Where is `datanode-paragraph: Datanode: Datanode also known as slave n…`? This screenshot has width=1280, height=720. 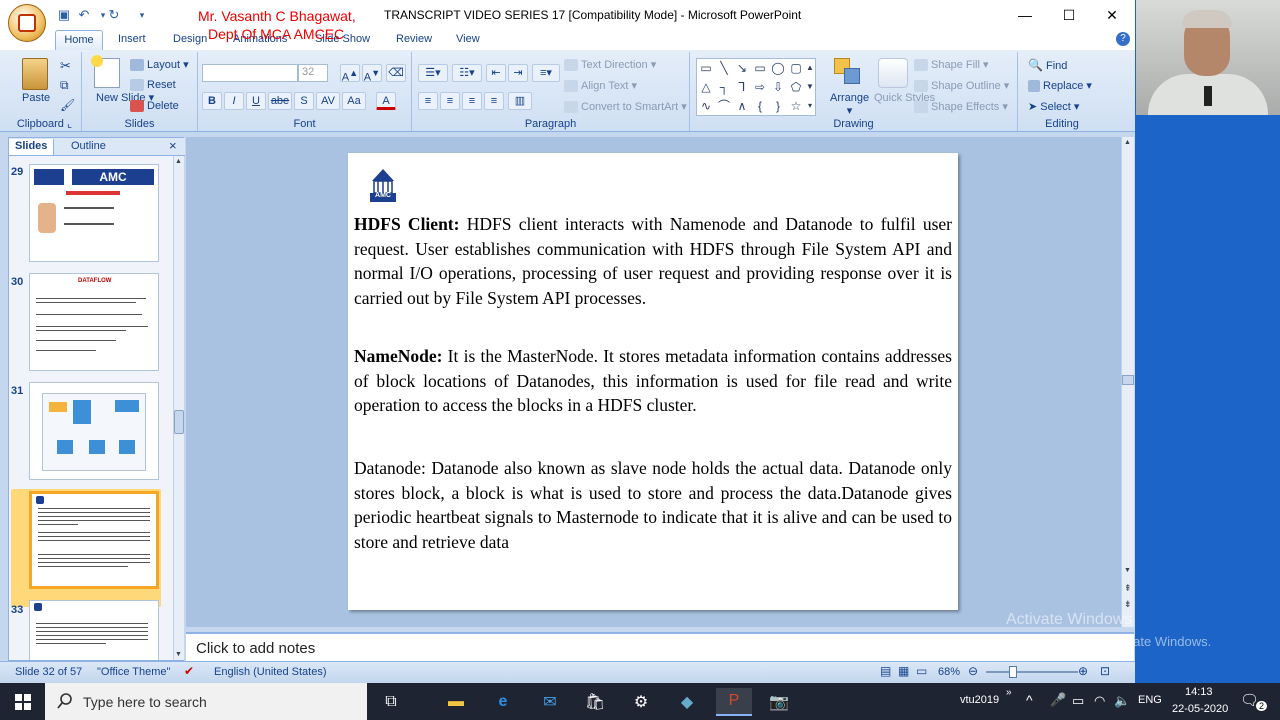
datanode-paragraph: Datanode: Datanode also known as slave n… is located at coordinates (653, 505).